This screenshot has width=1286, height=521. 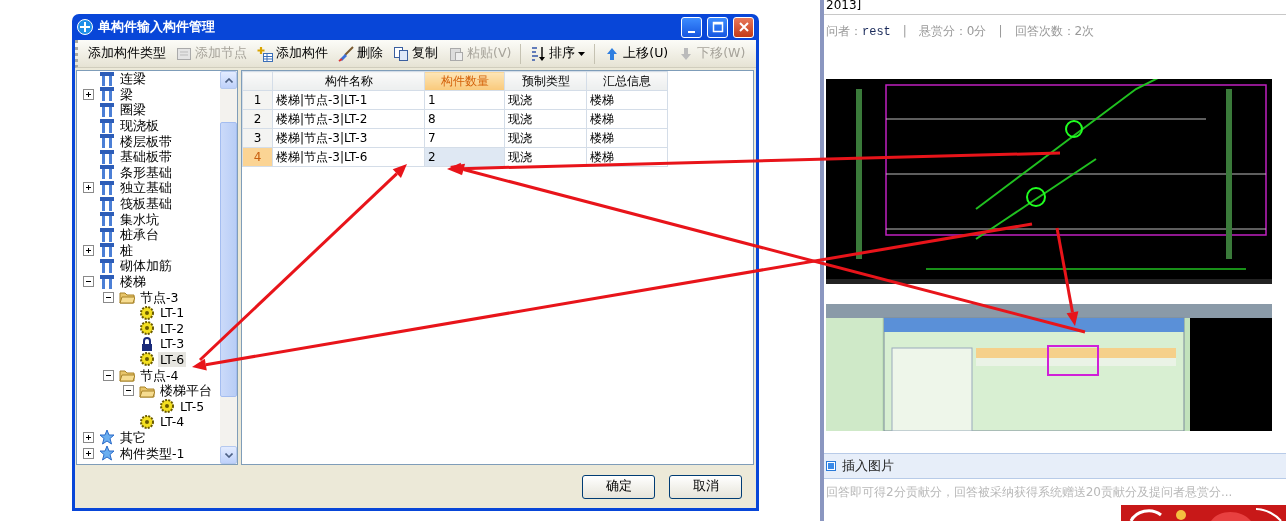 What do you see at coordinates (705, 486) in the screenshot?
I see `cancel-button: 取消` at bounding box center [705, 486].